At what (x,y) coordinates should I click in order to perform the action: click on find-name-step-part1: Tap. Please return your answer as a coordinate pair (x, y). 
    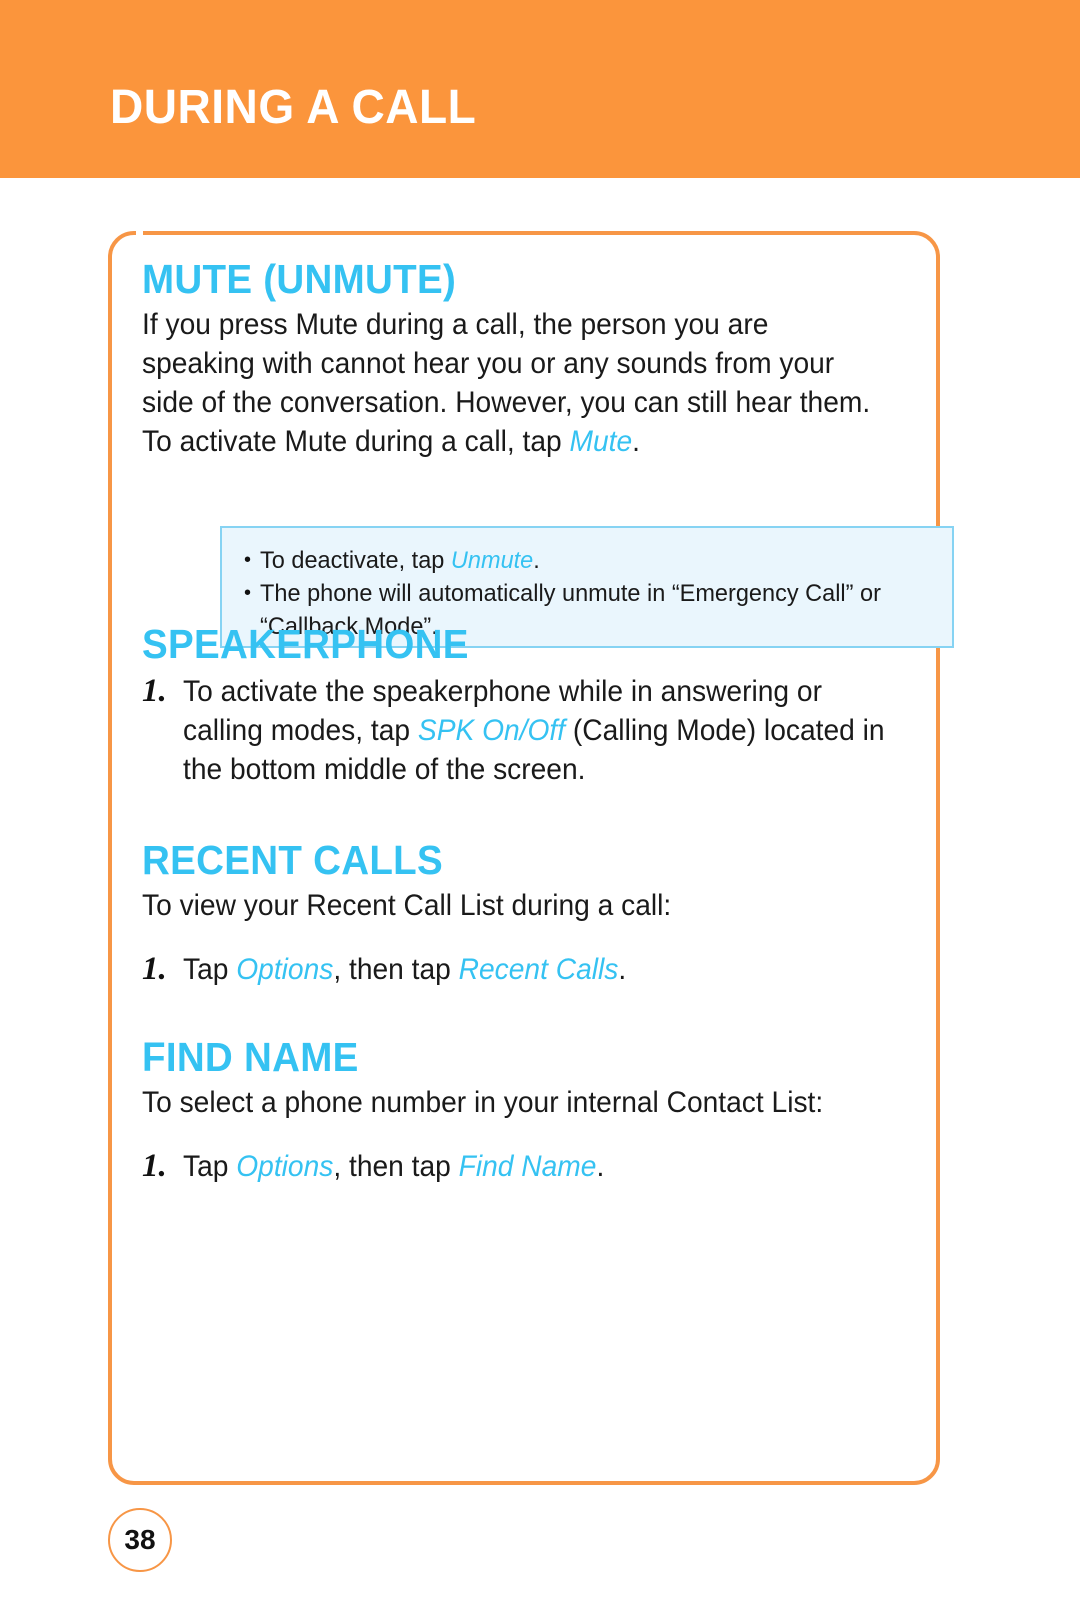
    Looking at the image, I should click on (210, 1166).